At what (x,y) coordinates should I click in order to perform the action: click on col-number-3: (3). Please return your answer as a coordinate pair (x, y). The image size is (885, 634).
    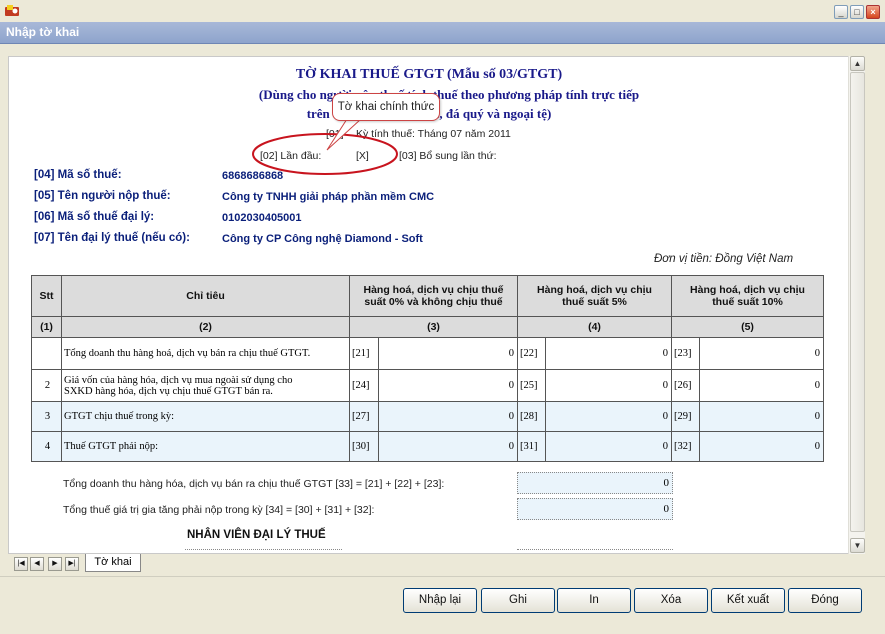
    Looking at the image, I should click on (433, 327).